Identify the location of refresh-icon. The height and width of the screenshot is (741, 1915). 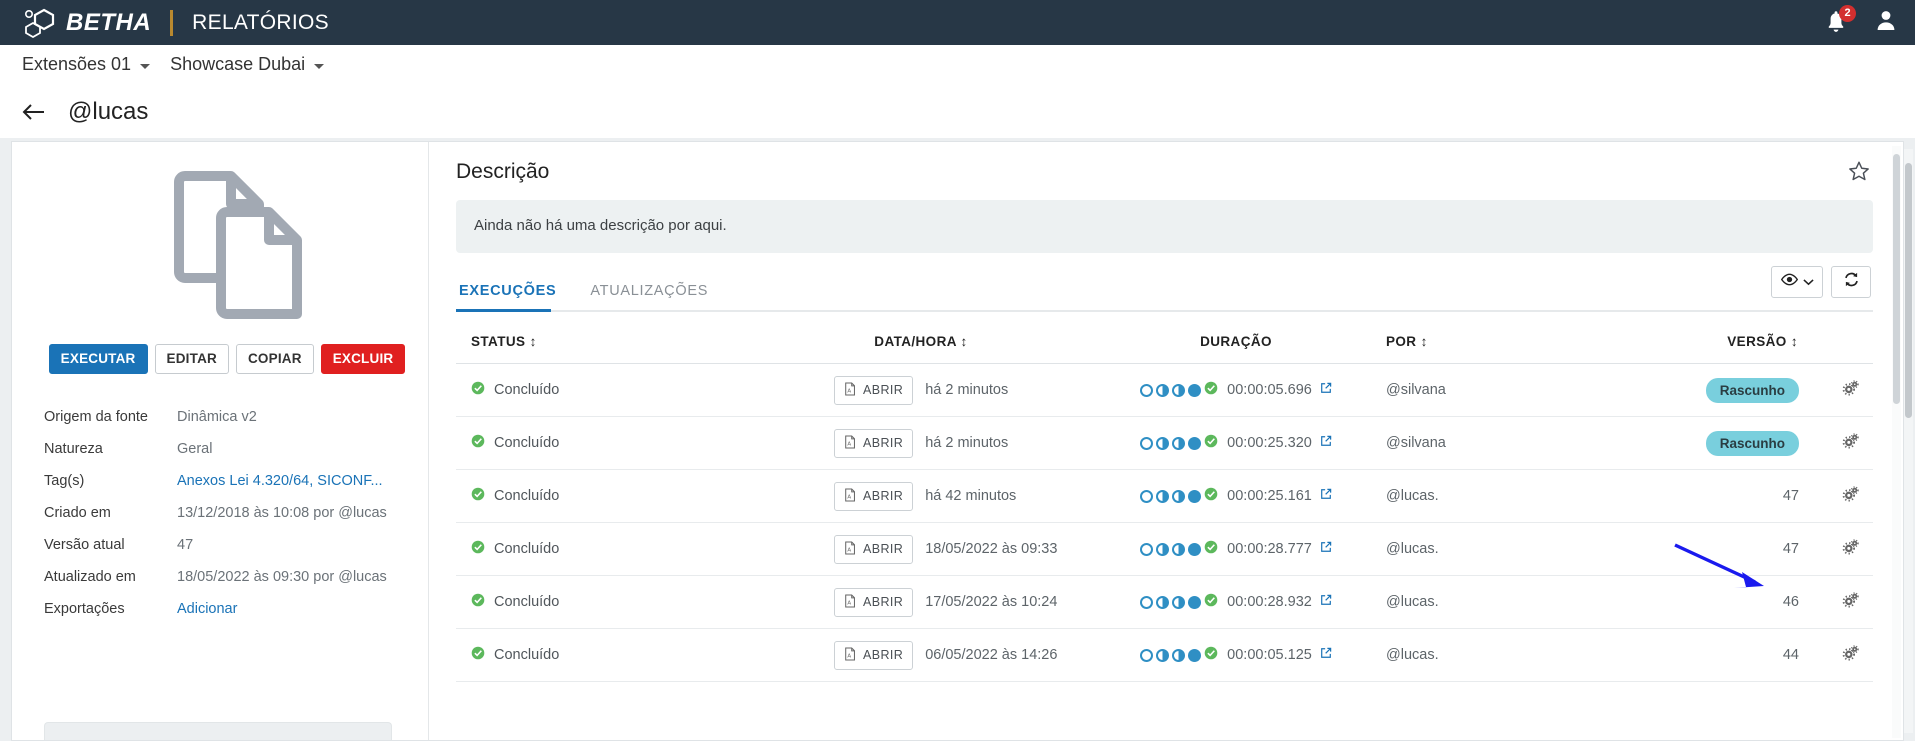
(1851, 282).